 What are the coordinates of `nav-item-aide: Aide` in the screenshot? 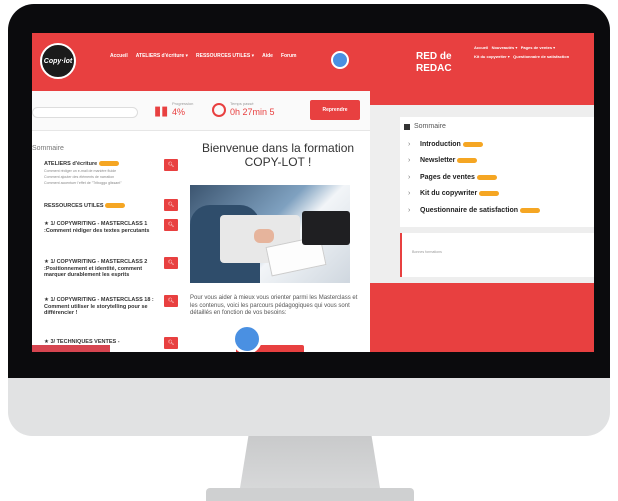 It's located at (267, 56).